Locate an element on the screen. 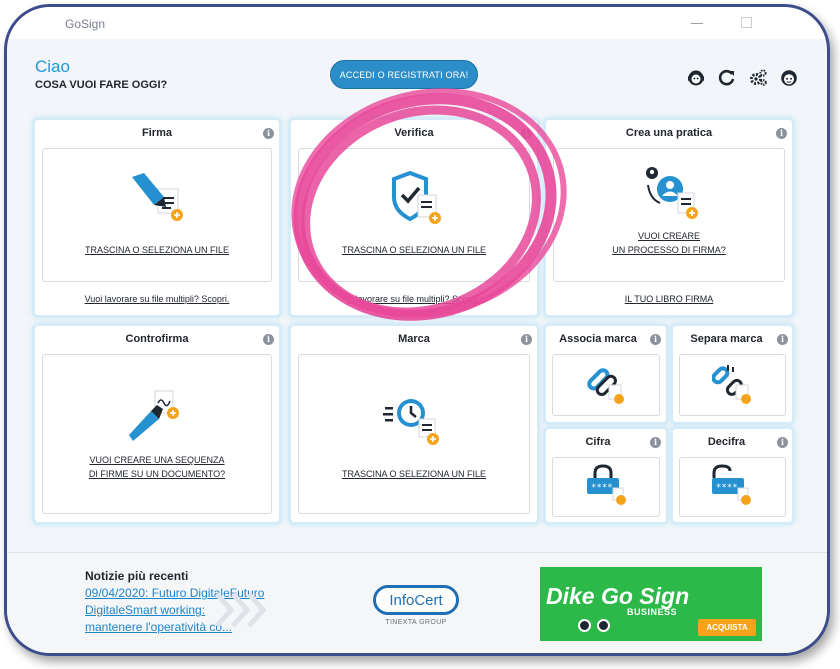 This screenshot has width=840, height=669. unlock-decrypt-icon: **** is located at coordinates (731, 484).